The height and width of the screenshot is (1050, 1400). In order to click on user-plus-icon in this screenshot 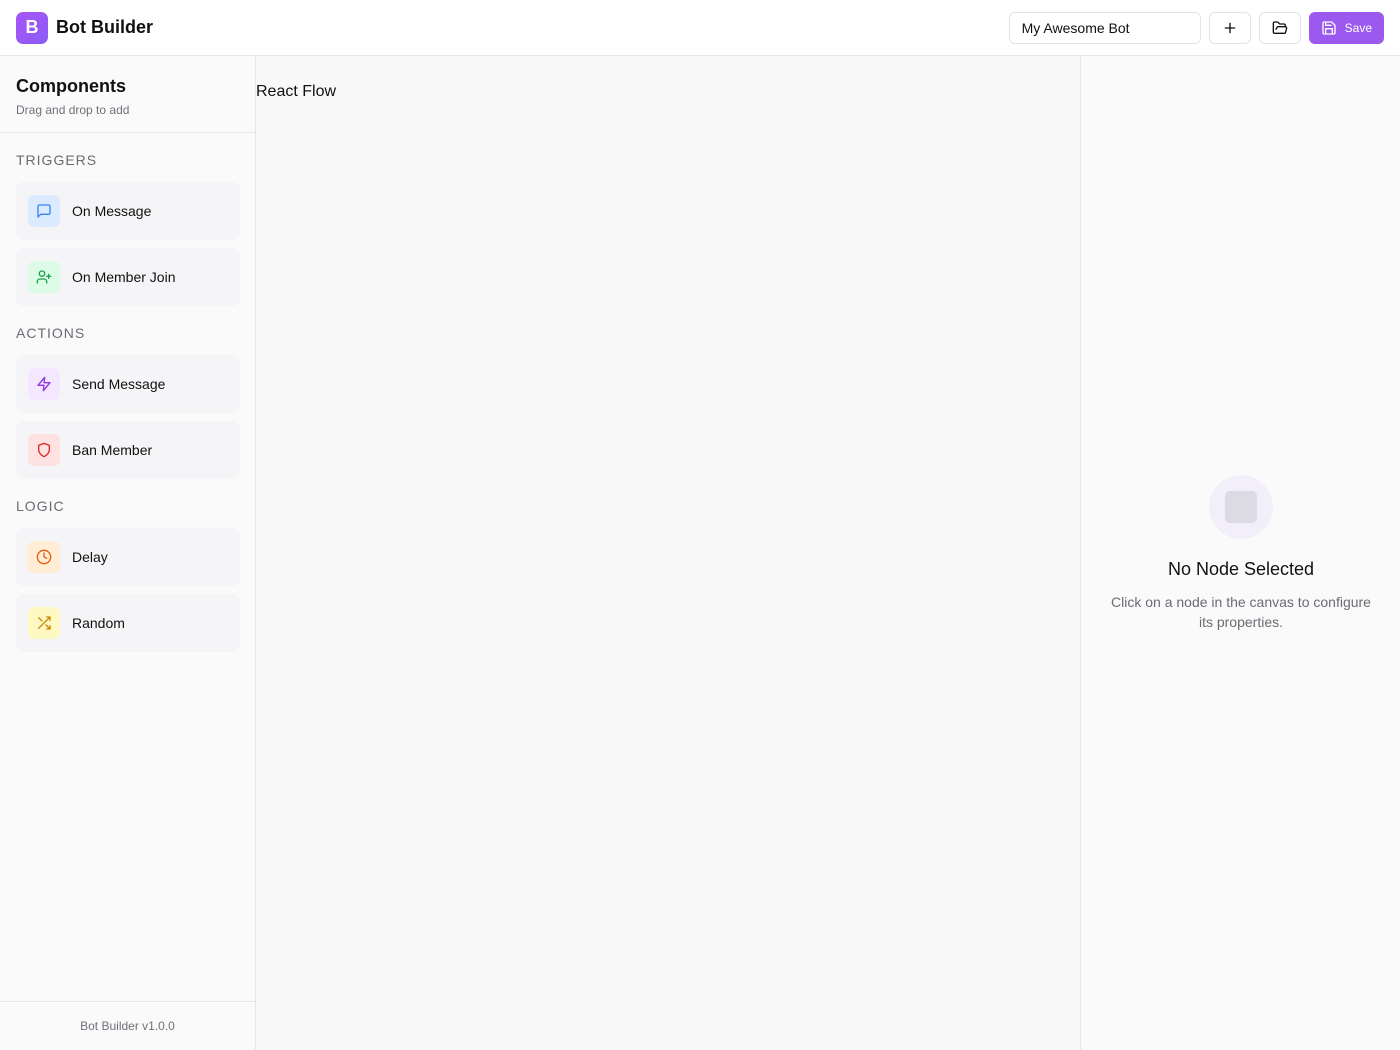, I will do `click(44, 277)`.